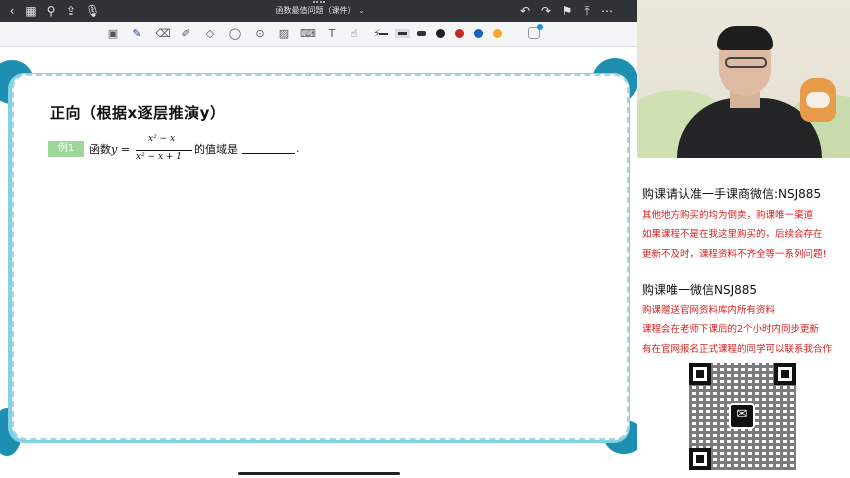 The width and height of the screenshot is (850, 478). Describe the element at coordinates (745, 38) in the screenshot. I see `presenter-hair` at that location.